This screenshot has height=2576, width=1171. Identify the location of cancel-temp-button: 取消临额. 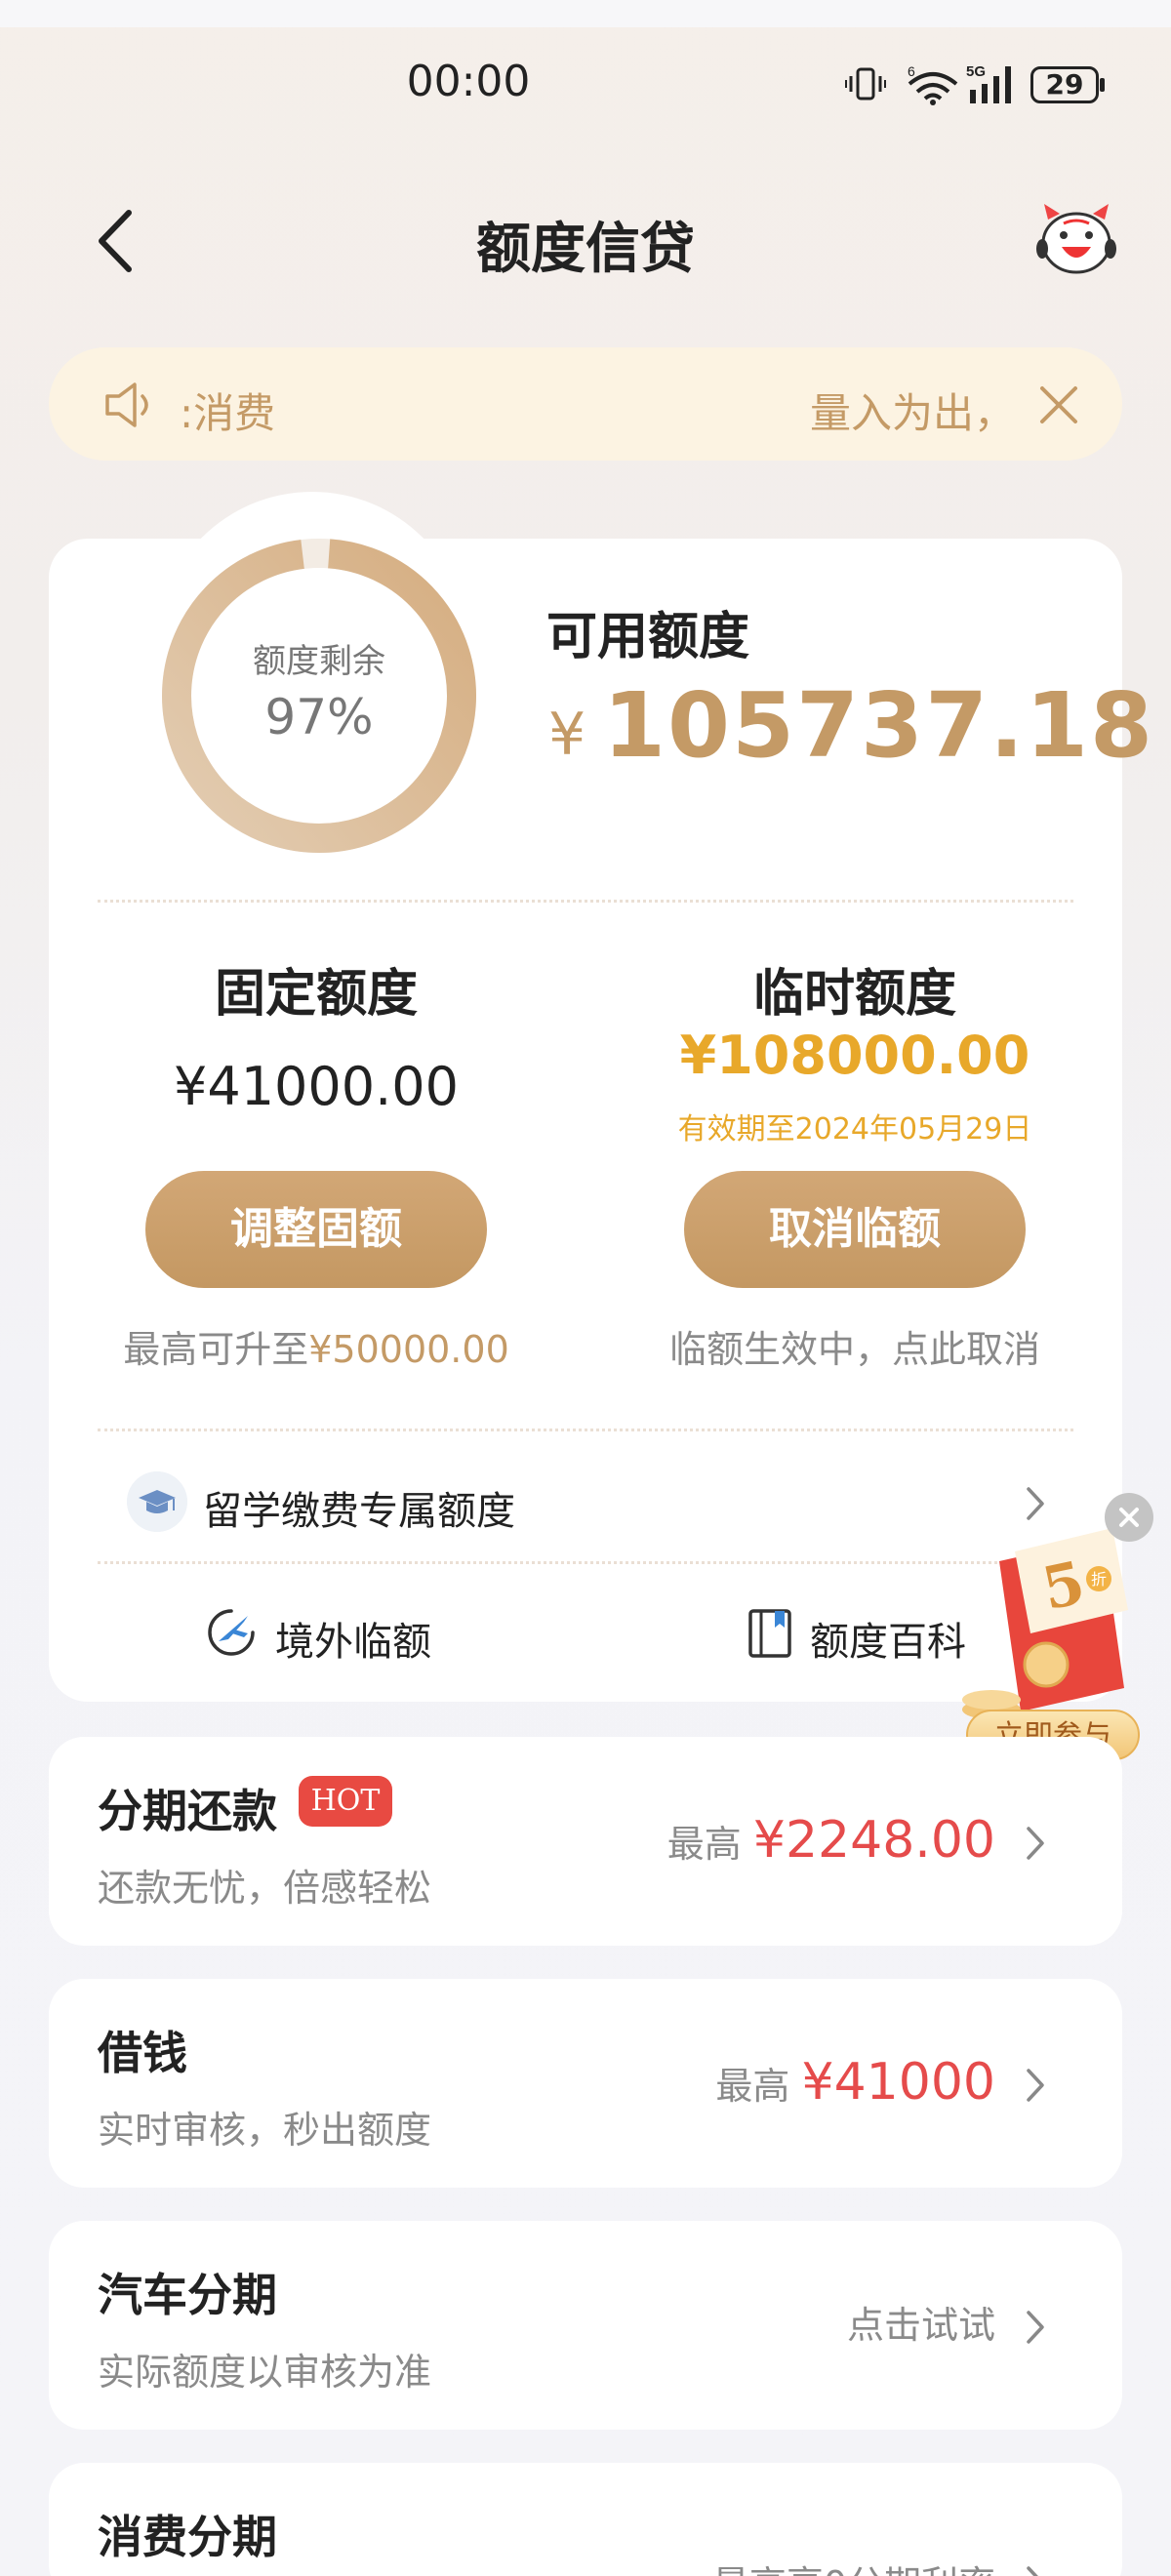
(855, 1229).